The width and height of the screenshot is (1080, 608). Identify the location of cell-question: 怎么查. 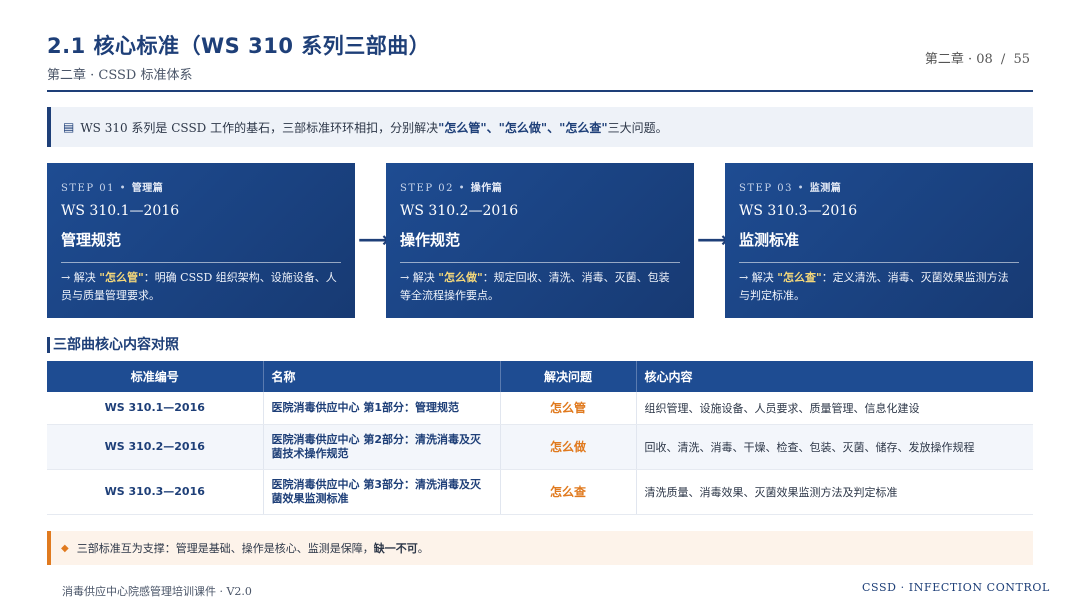
(568, 492).